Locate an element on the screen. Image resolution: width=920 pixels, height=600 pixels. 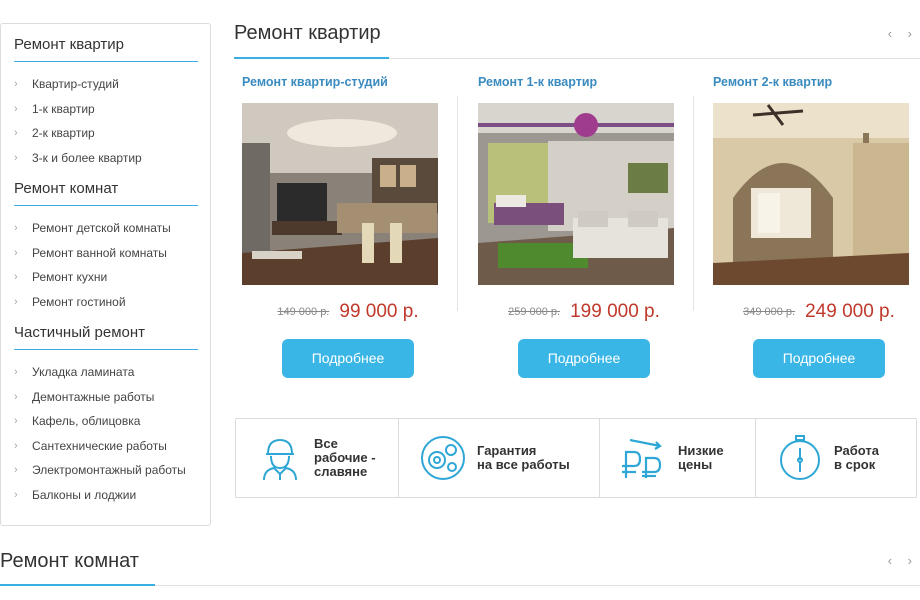
card-title: Ремонт 2-к квартир is located at coordinates (816, 86).